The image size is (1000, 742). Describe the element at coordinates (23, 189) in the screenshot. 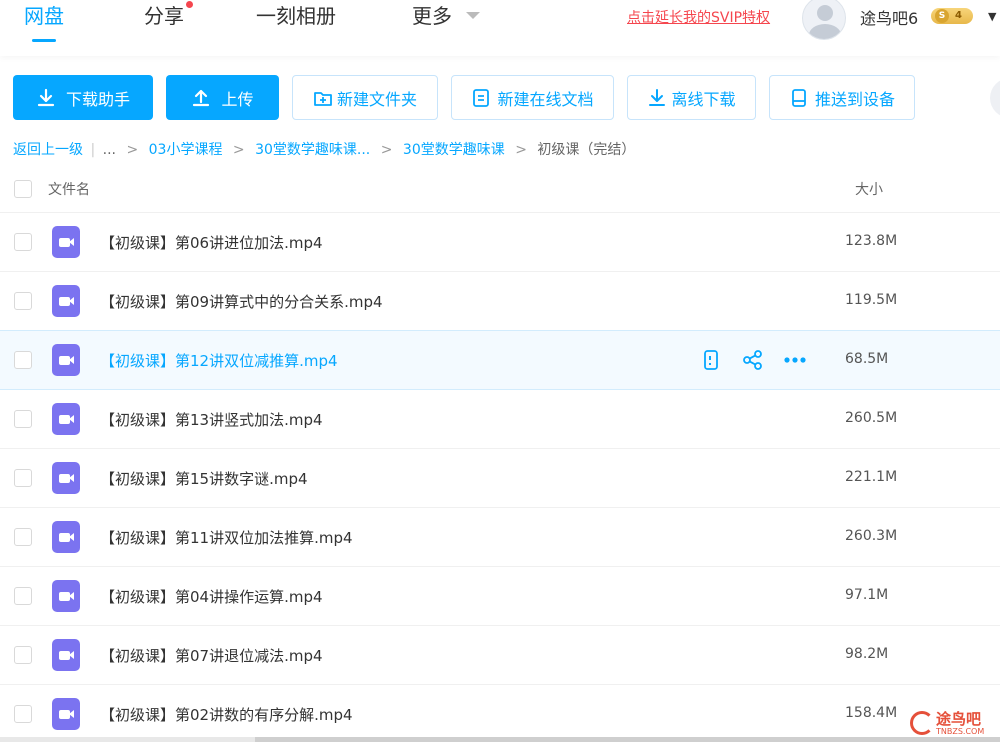

I see `select-all-checkbox` at that location.